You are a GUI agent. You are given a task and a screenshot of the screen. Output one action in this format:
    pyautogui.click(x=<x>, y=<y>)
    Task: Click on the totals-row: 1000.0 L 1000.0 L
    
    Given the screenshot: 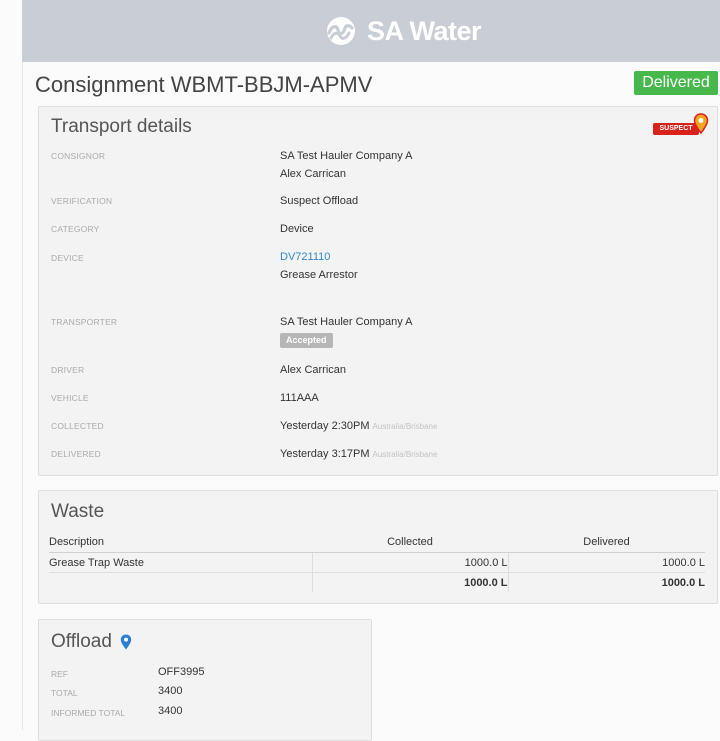 What is the action you would take?
    pyautogui.click(x=377, y=582)
    